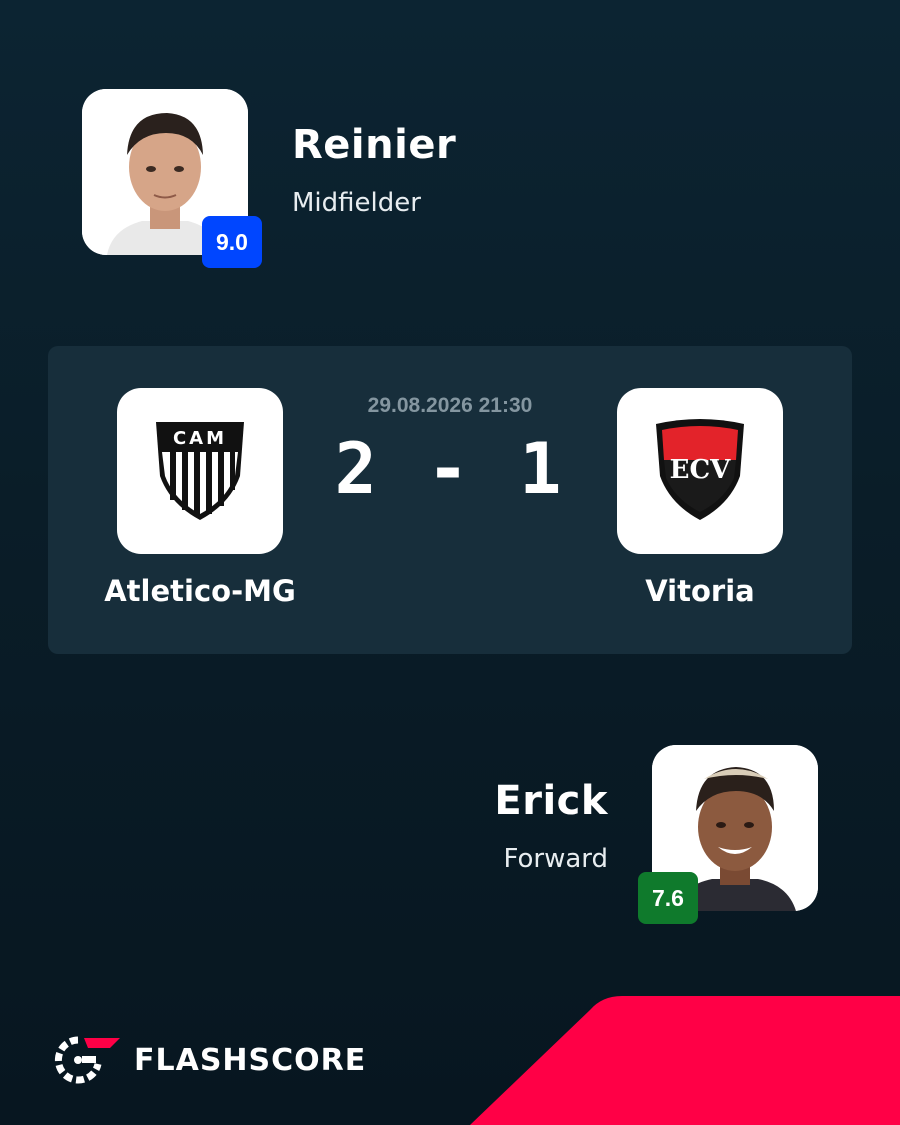 The image size is (900, 1125). Describe the element at coordinates (250, 1060) in the screenshot. I see `flashscore-wordmark: FLASHSCORE` at that location.